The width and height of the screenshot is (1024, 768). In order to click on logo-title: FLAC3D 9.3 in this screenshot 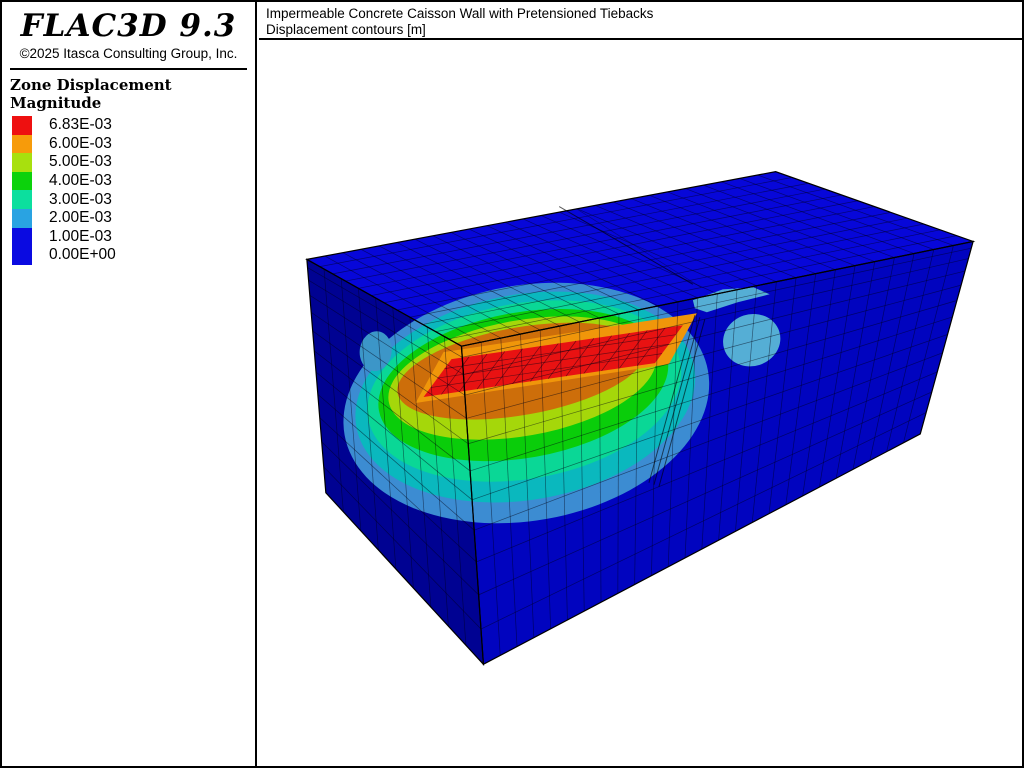, I will do `click(128, 26)`.